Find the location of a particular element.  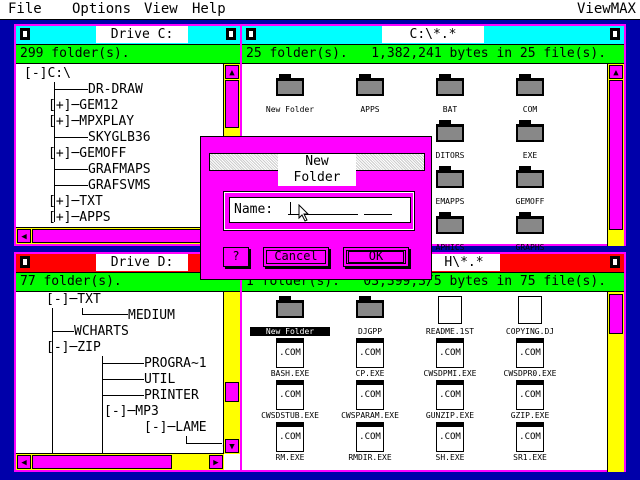

vertical-scrollbar: ▼ is located at coordinates (231, 373).